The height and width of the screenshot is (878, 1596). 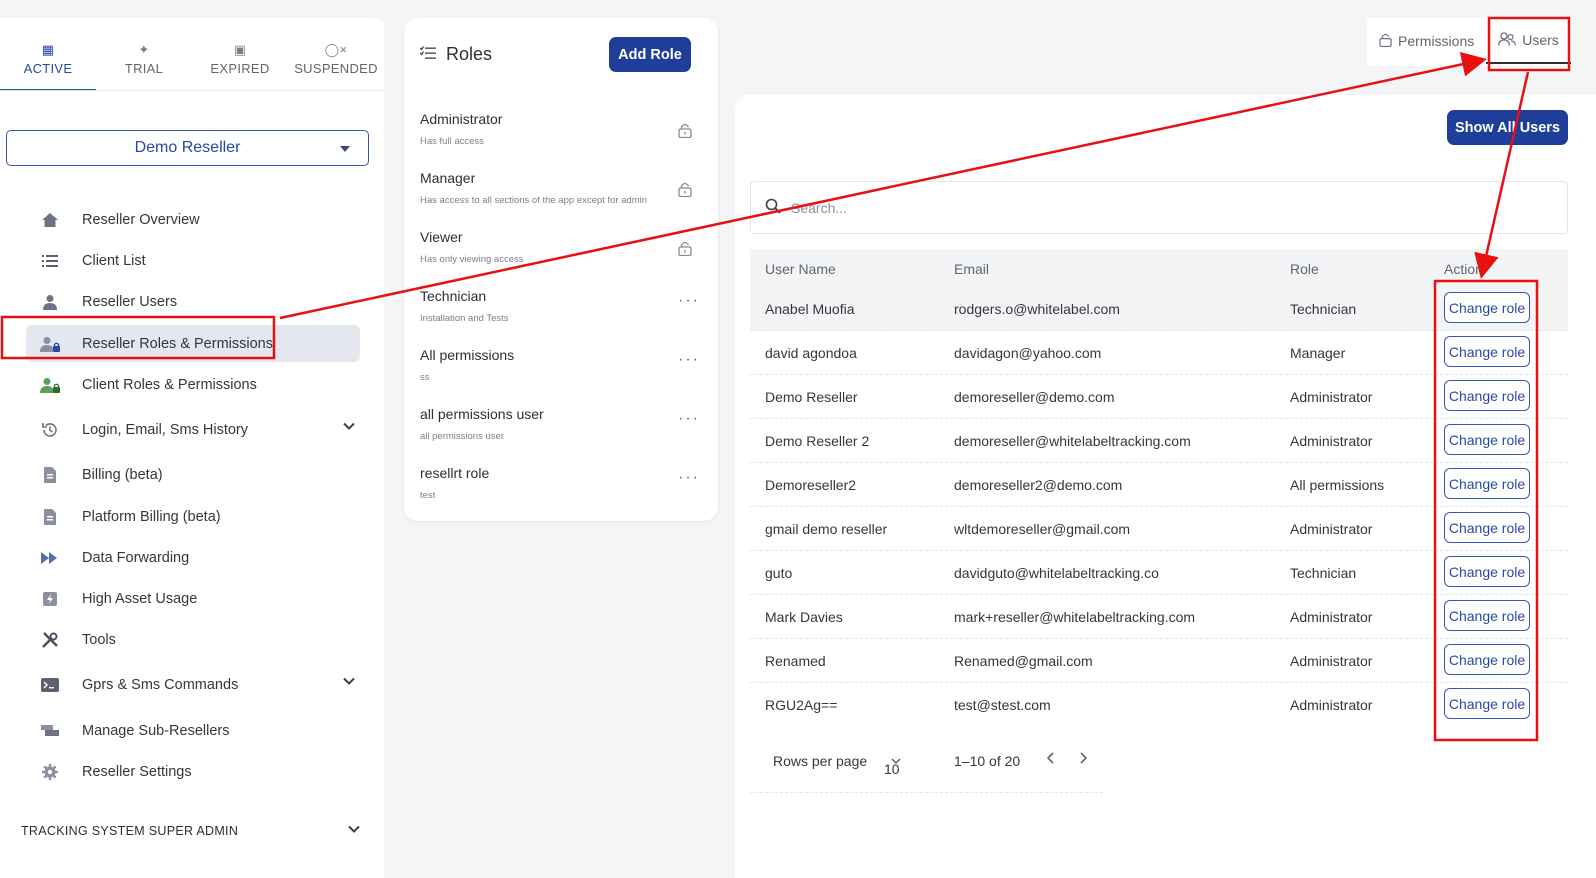 What do you see at coordinates (560, 372) in the screenshot?
I see `role-item-all-permissions: All permissions ss ···` at bounding box center [560, 372].